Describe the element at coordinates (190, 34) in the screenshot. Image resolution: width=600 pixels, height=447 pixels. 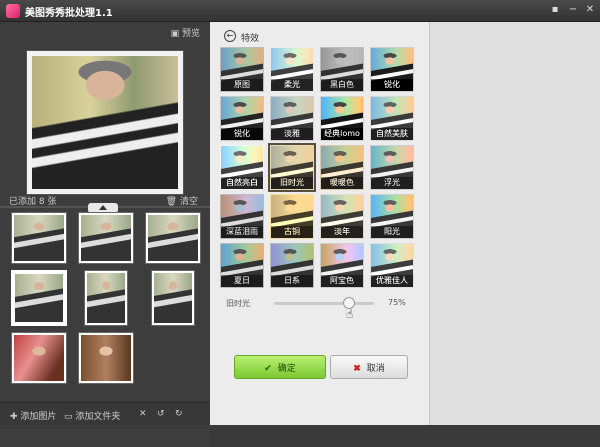
I see `preview-label: 预览` at that location.